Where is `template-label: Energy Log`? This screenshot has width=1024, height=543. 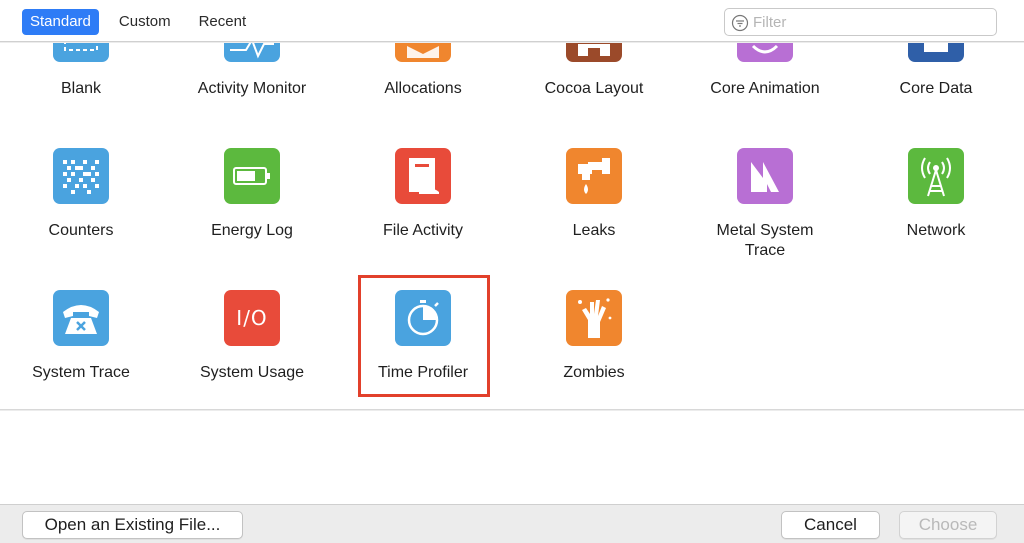
template-label: Energy Log is located at coordinates (252, 230).